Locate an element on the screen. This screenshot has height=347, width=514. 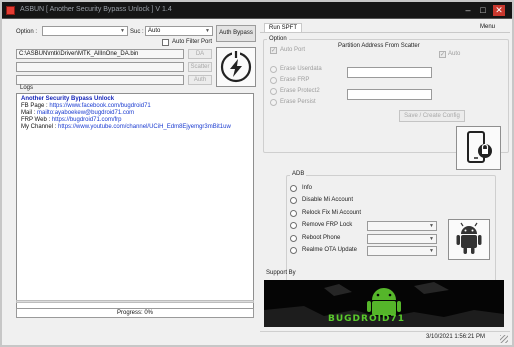
adb-remove-frp-label: Remove FRP Lock is located at coordinates (327, 225).